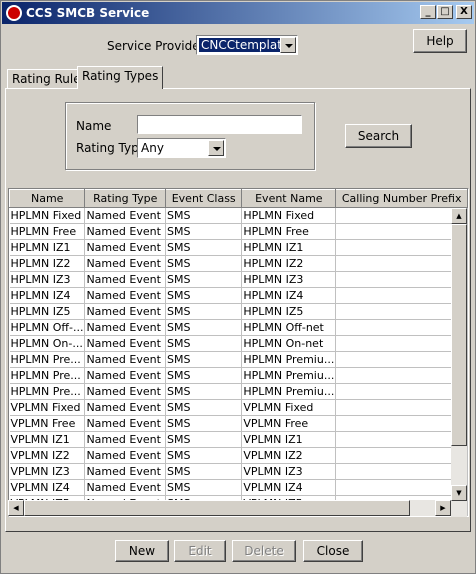 The width and height of the screenshot is (476, 574). Describe the element at coordinates (443, 508) in the screenshot. I see `scroll-right-icon: ▶` at that location.